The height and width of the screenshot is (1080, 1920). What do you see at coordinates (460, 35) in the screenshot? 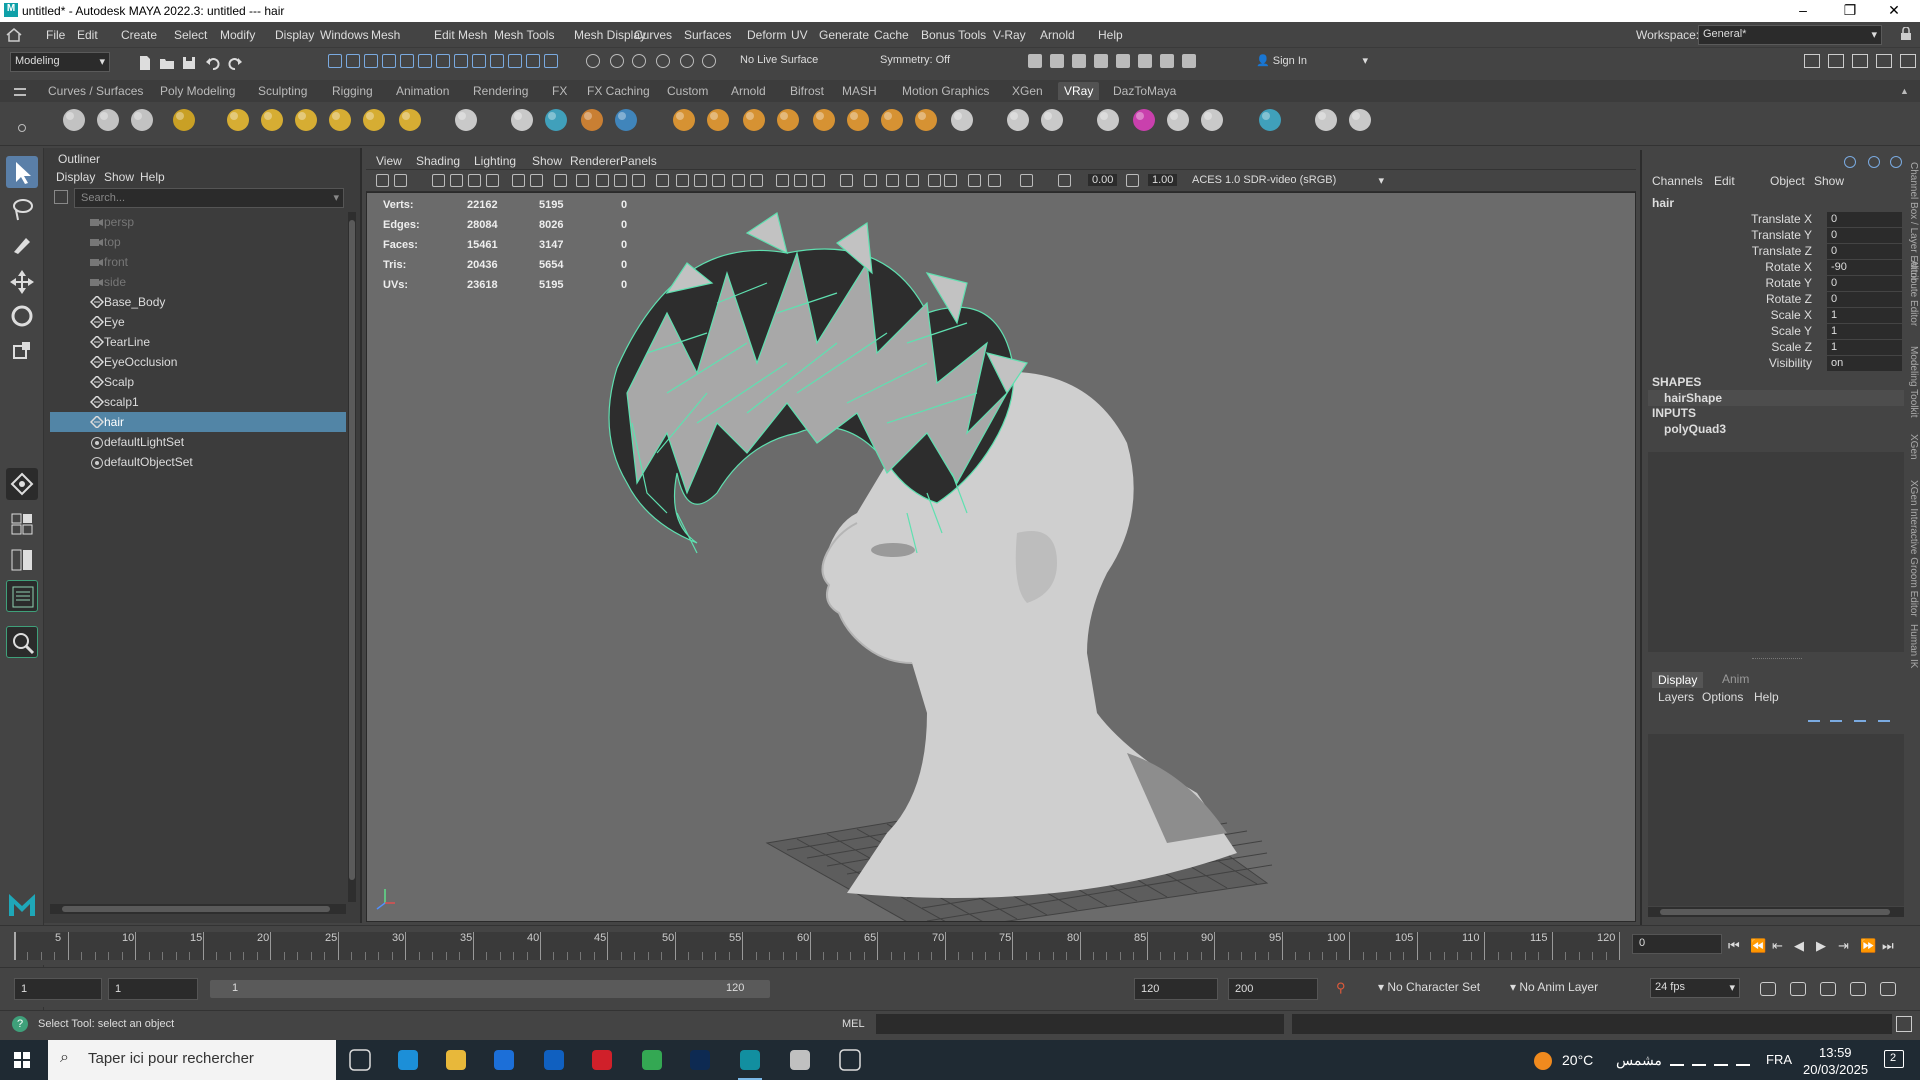
I see `menu-edit-mesh: Edit Mesh` at bounding box center [460, 35].